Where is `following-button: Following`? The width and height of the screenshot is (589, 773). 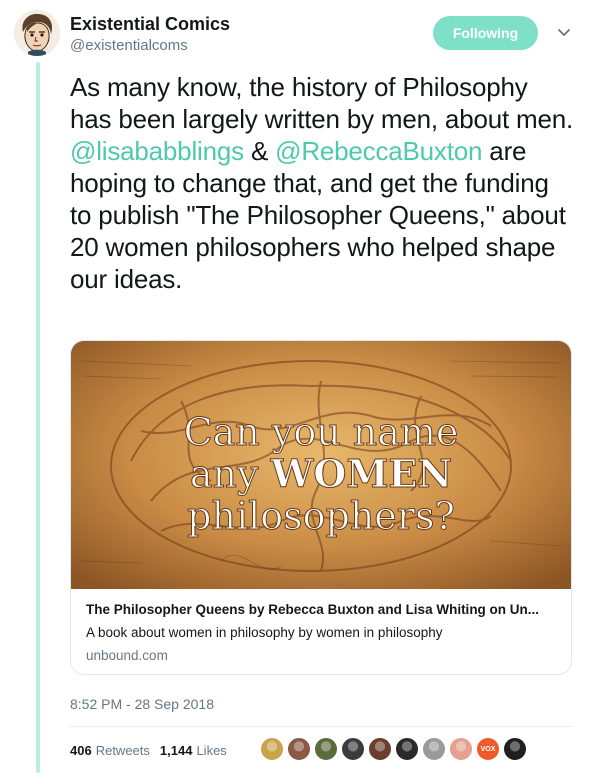 following-button: Following is located at coordinates (485, 33).